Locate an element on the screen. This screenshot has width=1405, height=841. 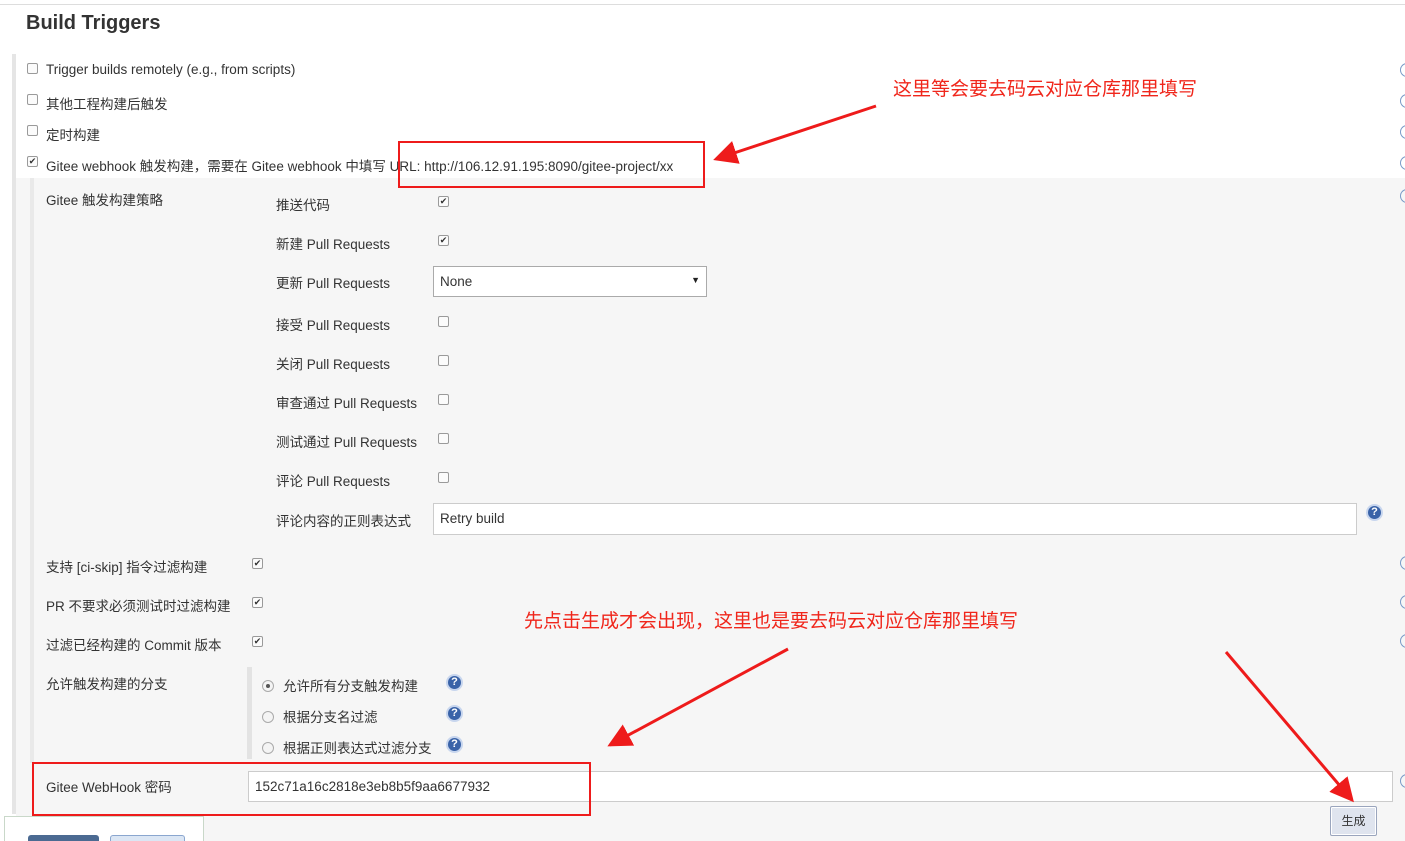
arrow-to-password is located at coordinates (698, 697).